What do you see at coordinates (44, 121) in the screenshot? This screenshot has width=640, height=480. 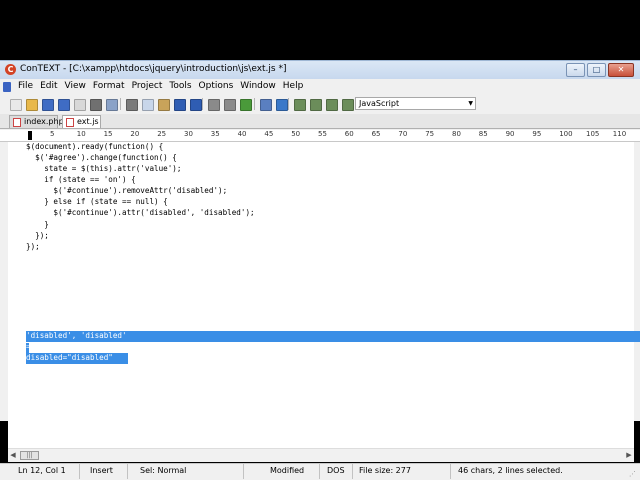 I see `tab-label: index.php` at bounding box center [44, 121].